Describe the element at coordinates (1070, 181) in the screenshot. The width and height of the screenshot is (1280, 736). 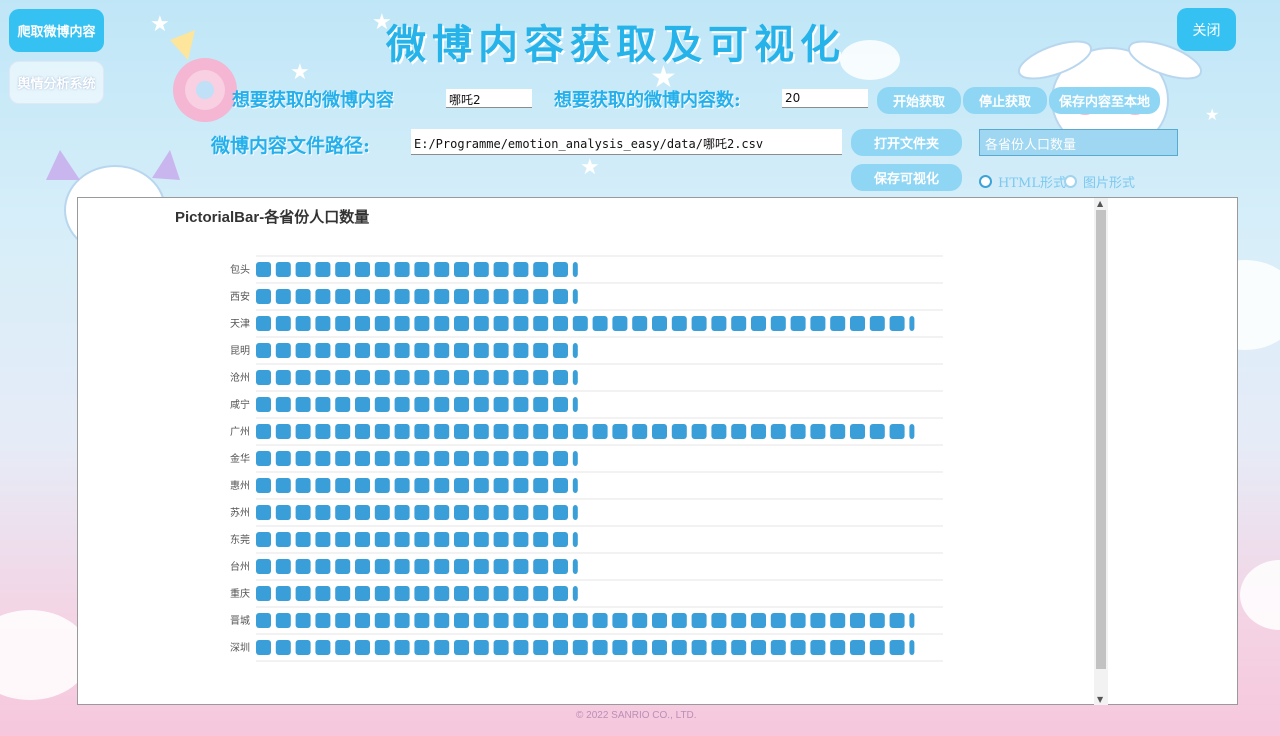
I see `radio-image-icon` at that location.